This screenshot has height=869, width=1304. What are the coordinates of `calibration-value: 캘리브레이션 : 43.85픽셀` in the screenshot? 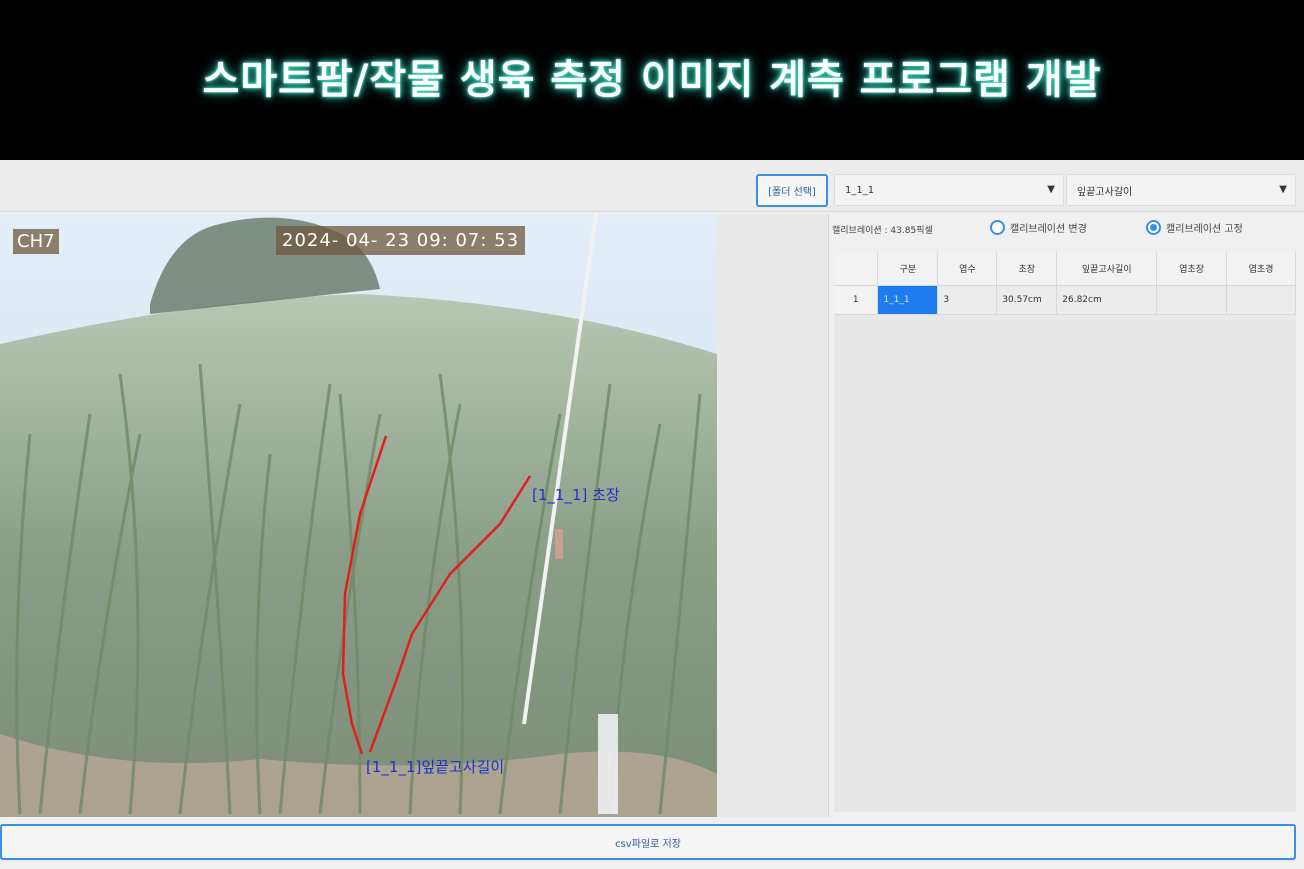 It's located at (882, 231).